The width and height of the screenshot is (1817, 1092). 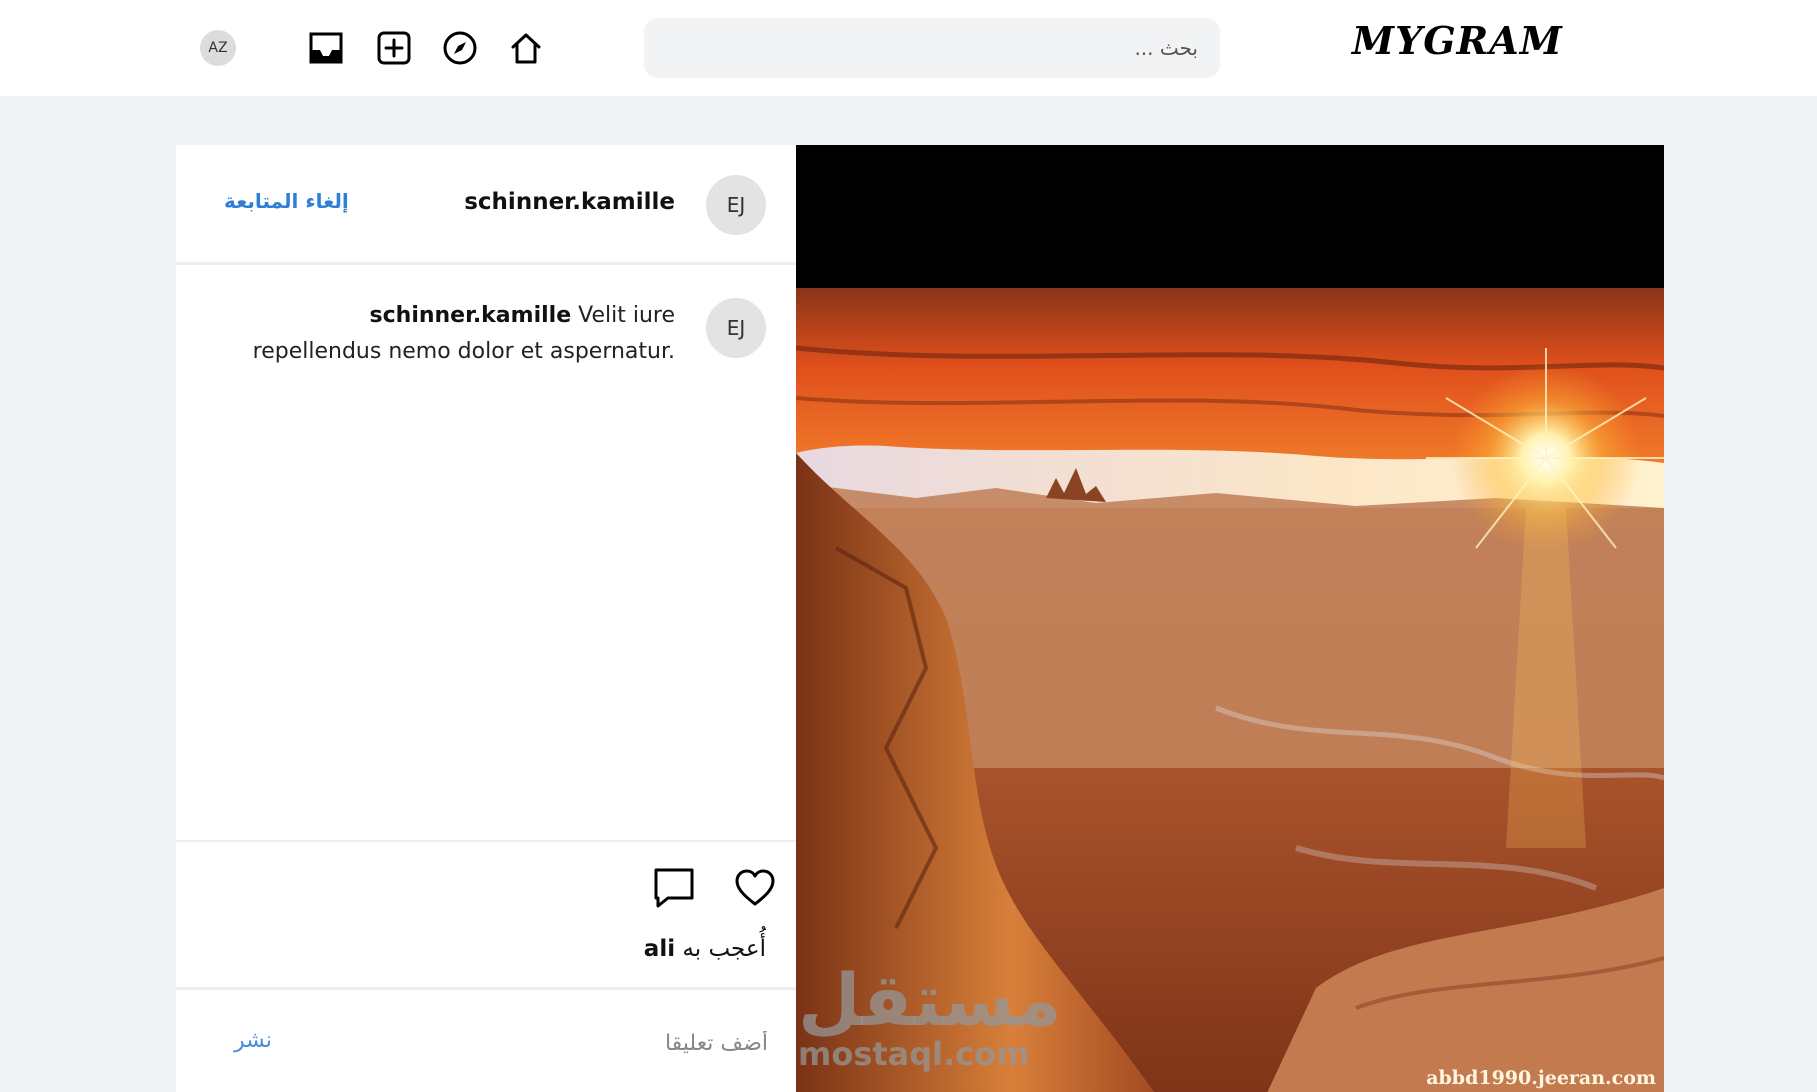 What do you see at coordinates (218, 48) in the screenshot?
I see `profile-avatar: AZ` at bounding box center [218, 48].